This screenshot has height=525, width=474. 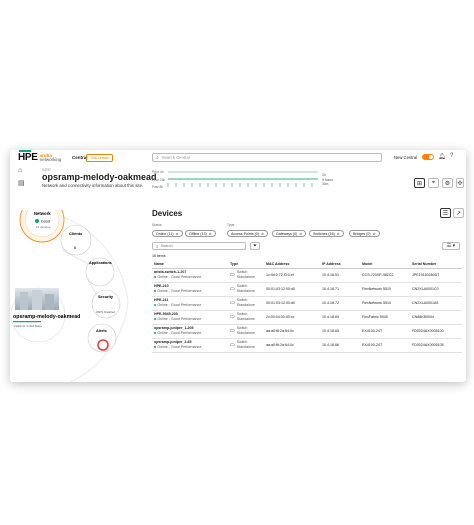 What do you see at coordinates (200, 233) in the screenshot?
I see `status-chip-offline: Offline (13) ⊗` at bounding box center [200, 233].